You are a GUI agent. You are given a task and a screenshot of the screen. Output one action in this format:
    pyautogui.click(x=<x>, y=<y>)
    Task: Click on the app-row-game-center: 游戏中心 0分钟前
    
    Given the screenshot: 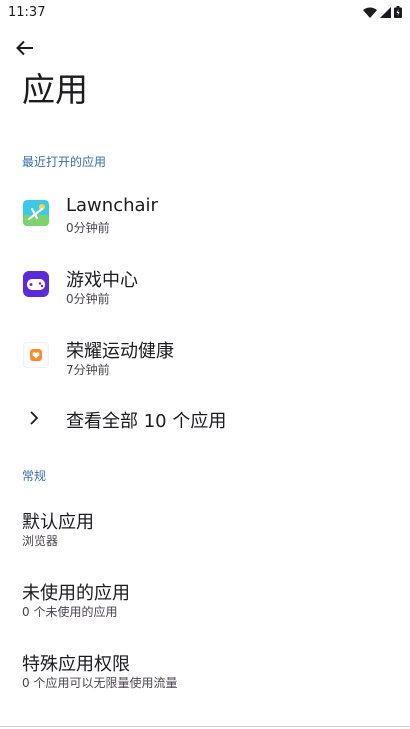 What is the action you would take?
    pyautogui.click(x=205, y=284)
    